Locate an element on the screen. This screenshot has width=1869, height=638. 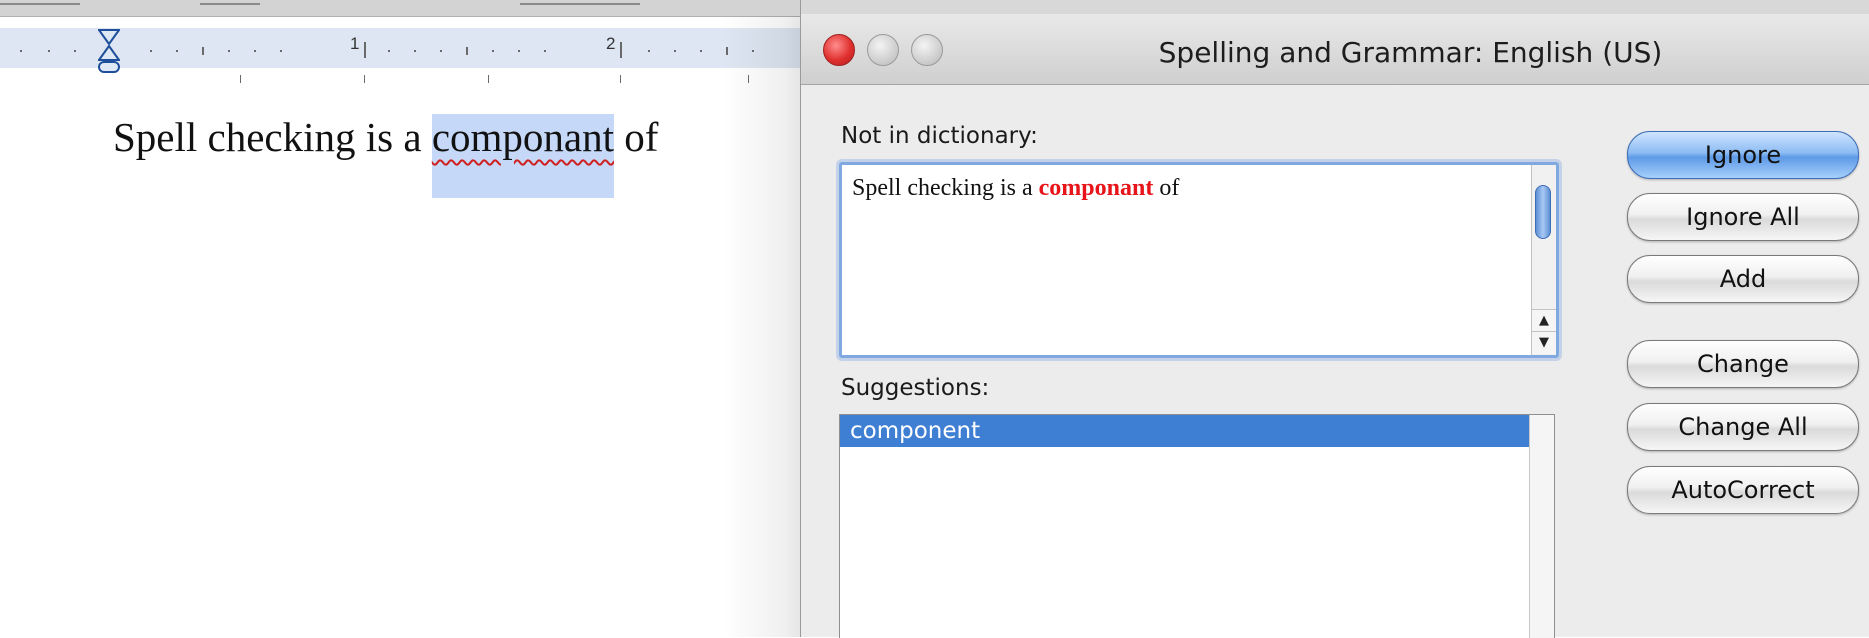
suggestions-list: component is located at coordinates (1197, 526).